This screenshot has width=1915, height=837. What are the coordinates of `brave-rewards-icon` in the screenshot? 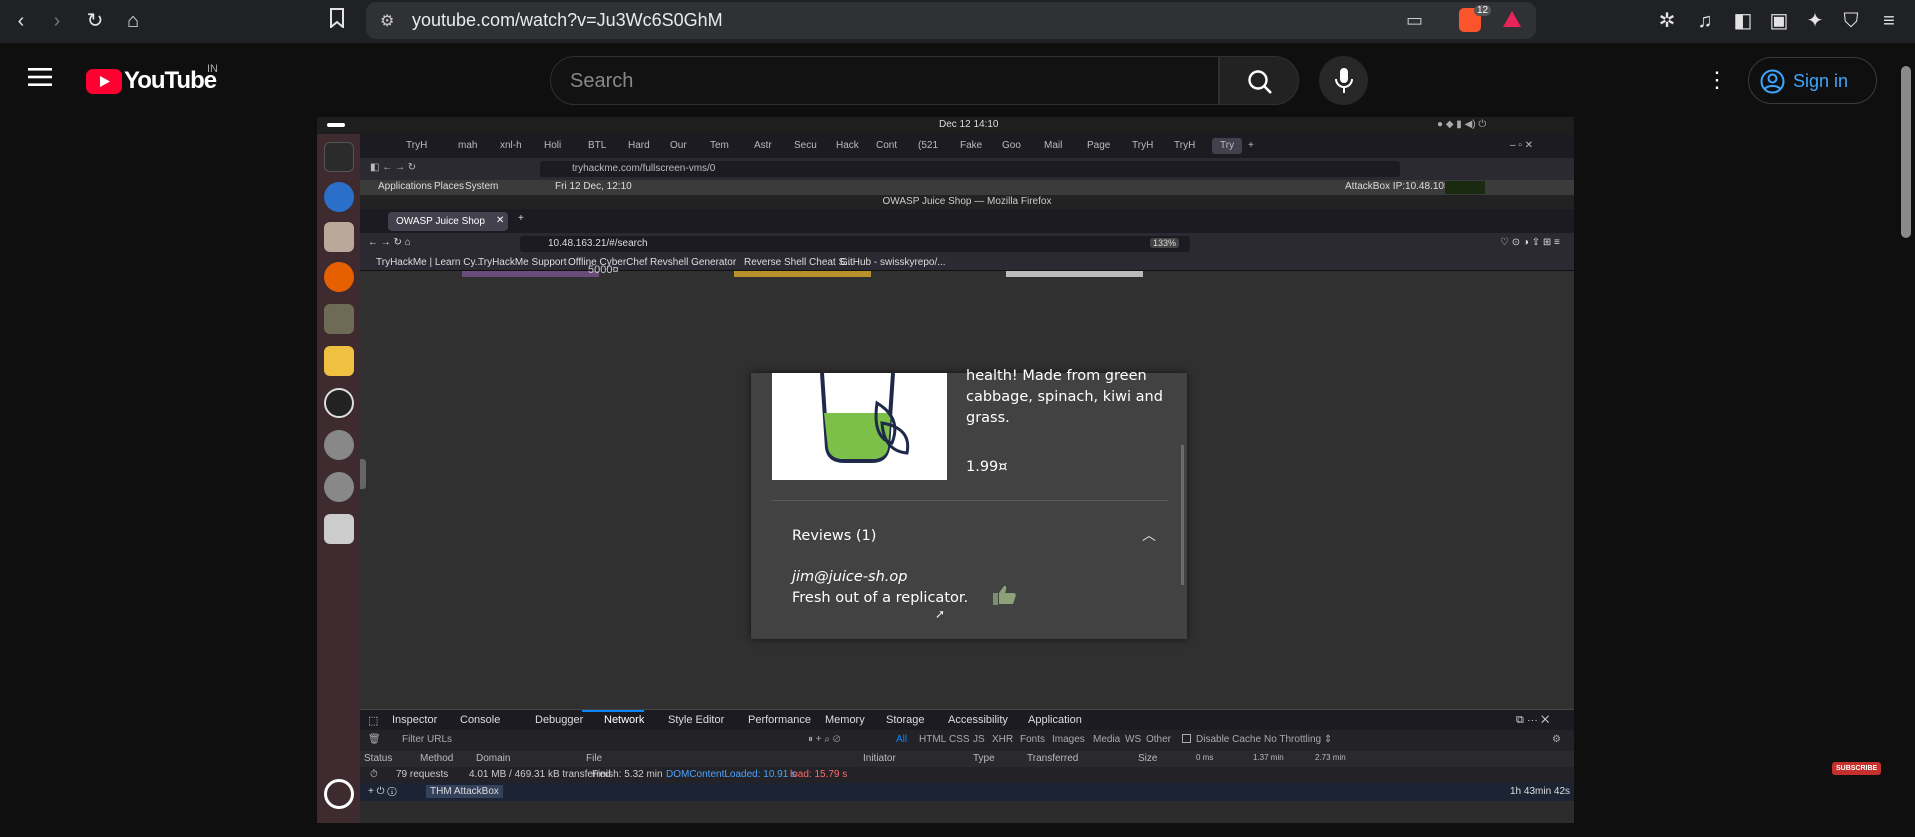 It's located at (1512, 21).